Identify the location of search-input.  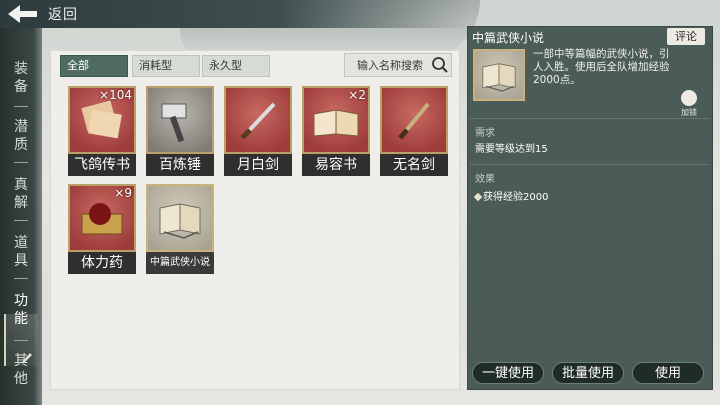
(387, 65).